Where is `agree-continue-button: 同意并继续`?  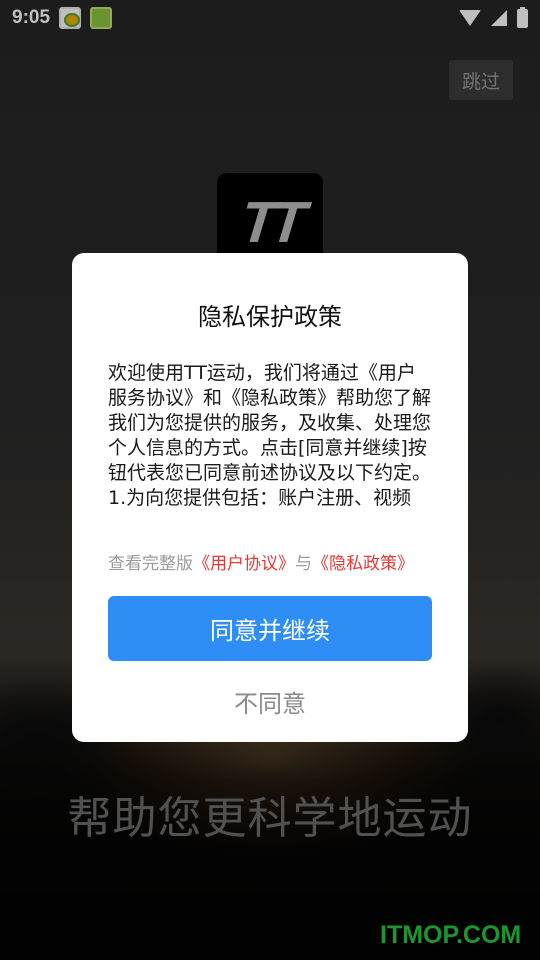 agree-continue-button: 同意并继续 is located at coordinates (270, 628).